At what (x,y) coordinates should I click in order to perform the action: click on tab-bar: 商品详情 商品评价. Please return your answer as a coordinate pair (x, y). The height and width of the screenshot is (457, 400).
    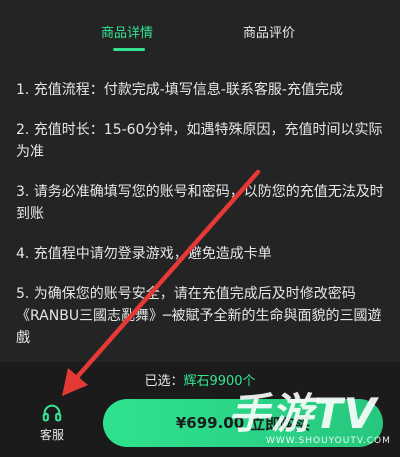
    Looking at the image, I should click on (200, 28).